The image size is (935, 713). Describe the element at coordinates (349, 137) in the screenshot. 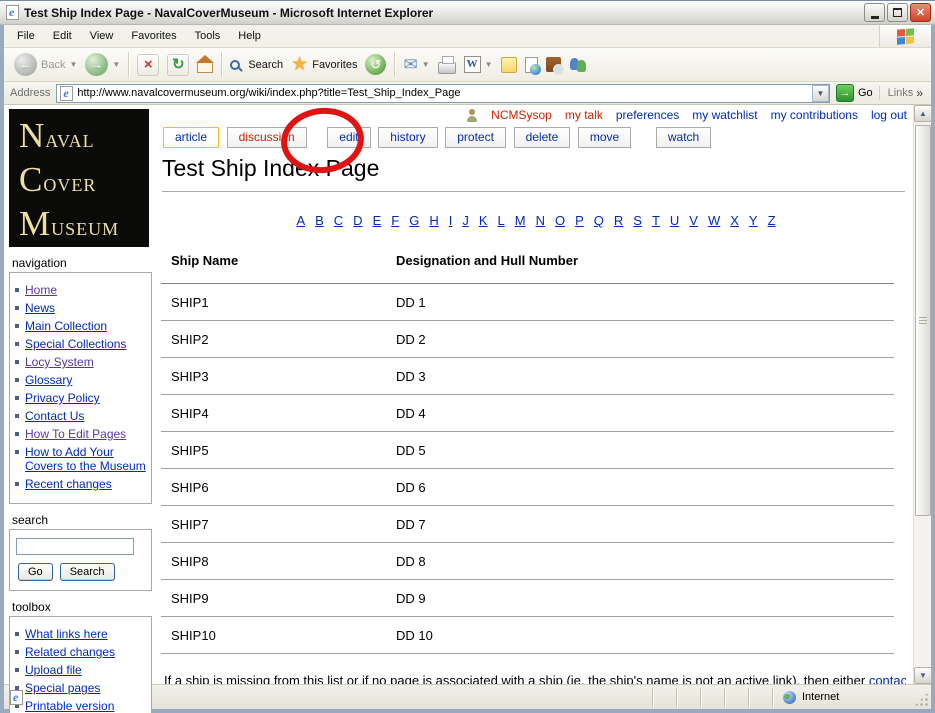

I see `tab-edit: edit` at that location.